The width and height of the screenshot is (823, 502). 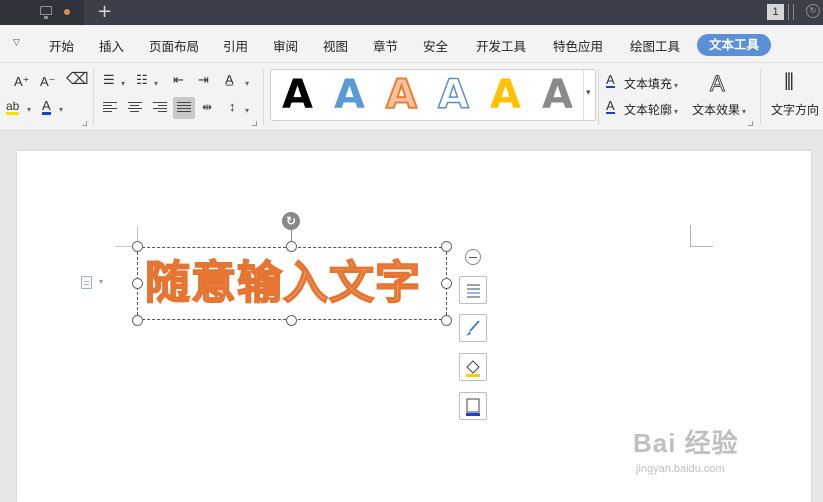 I want to click on text-effect-chevron-down-icon: ▾, so click(x=744, y=111).